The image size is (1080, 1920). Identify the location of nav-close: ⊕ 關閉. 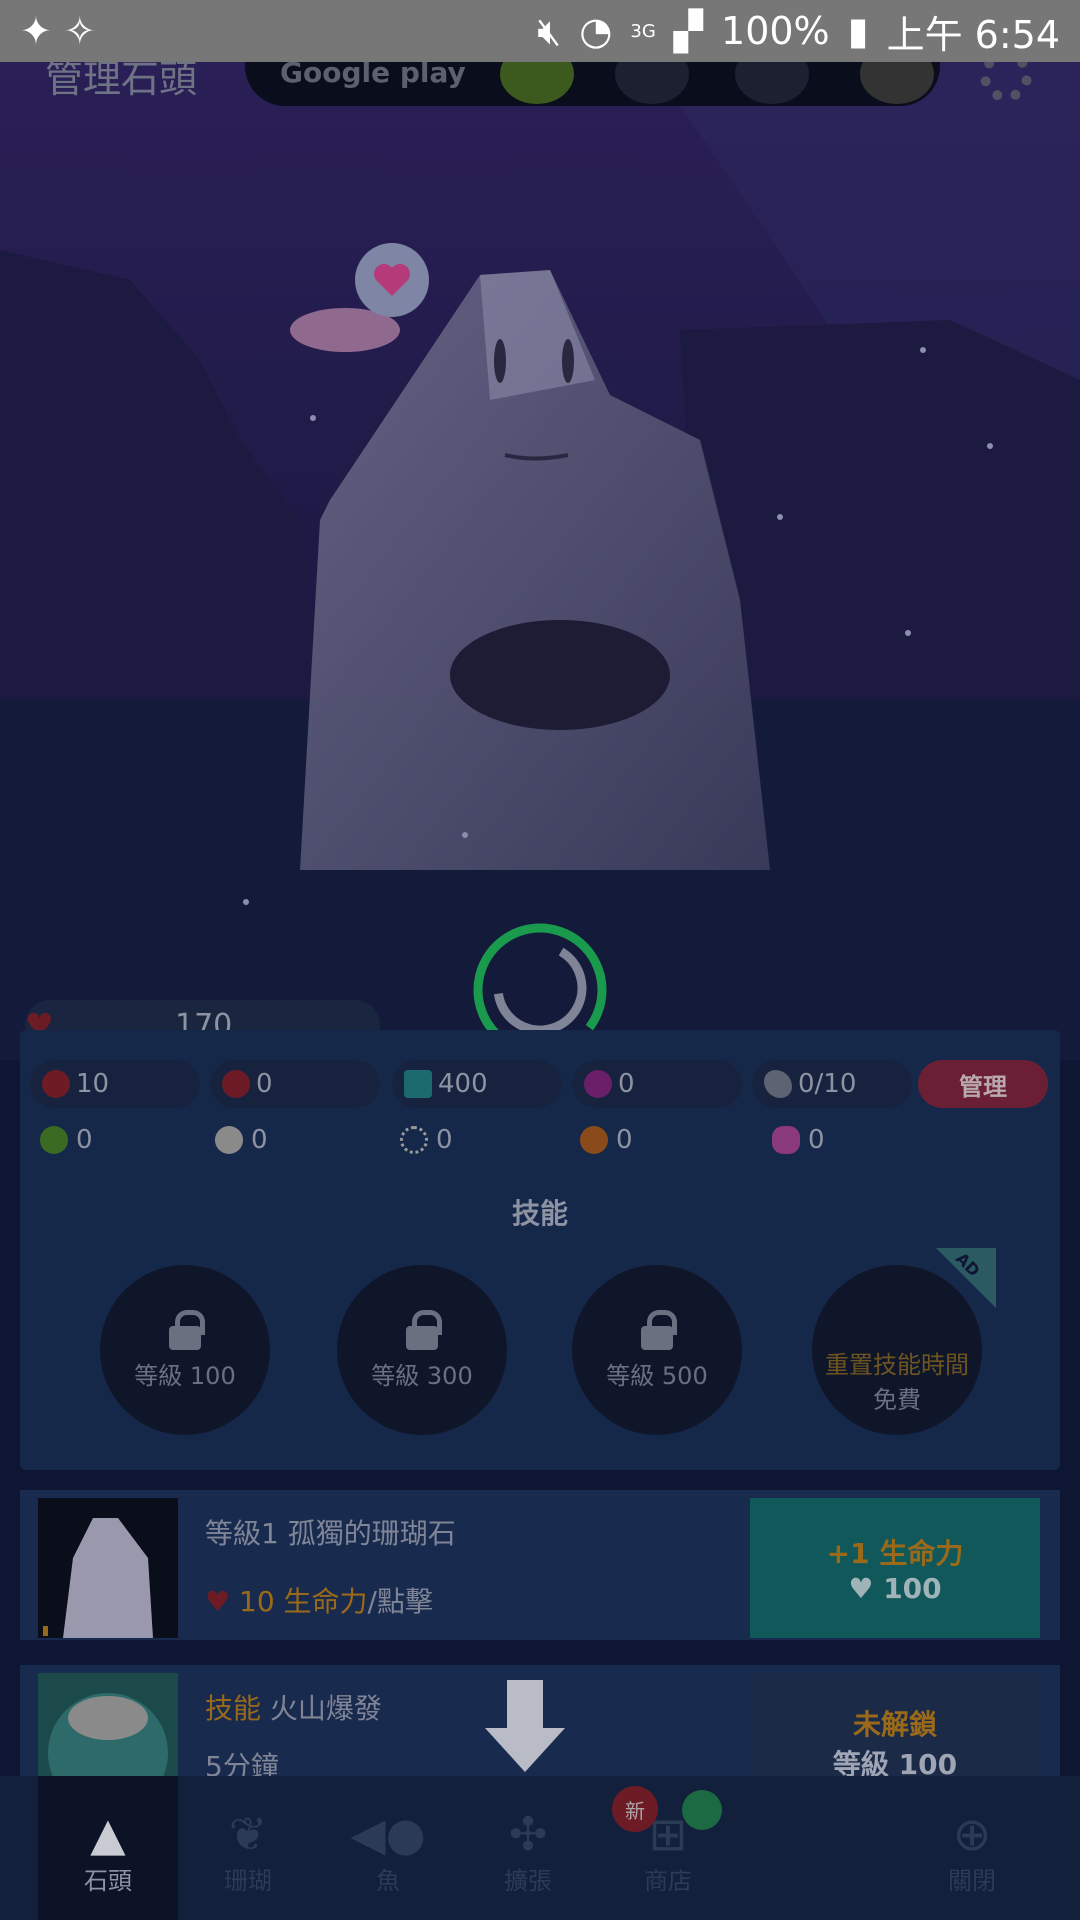
(972, 1848).